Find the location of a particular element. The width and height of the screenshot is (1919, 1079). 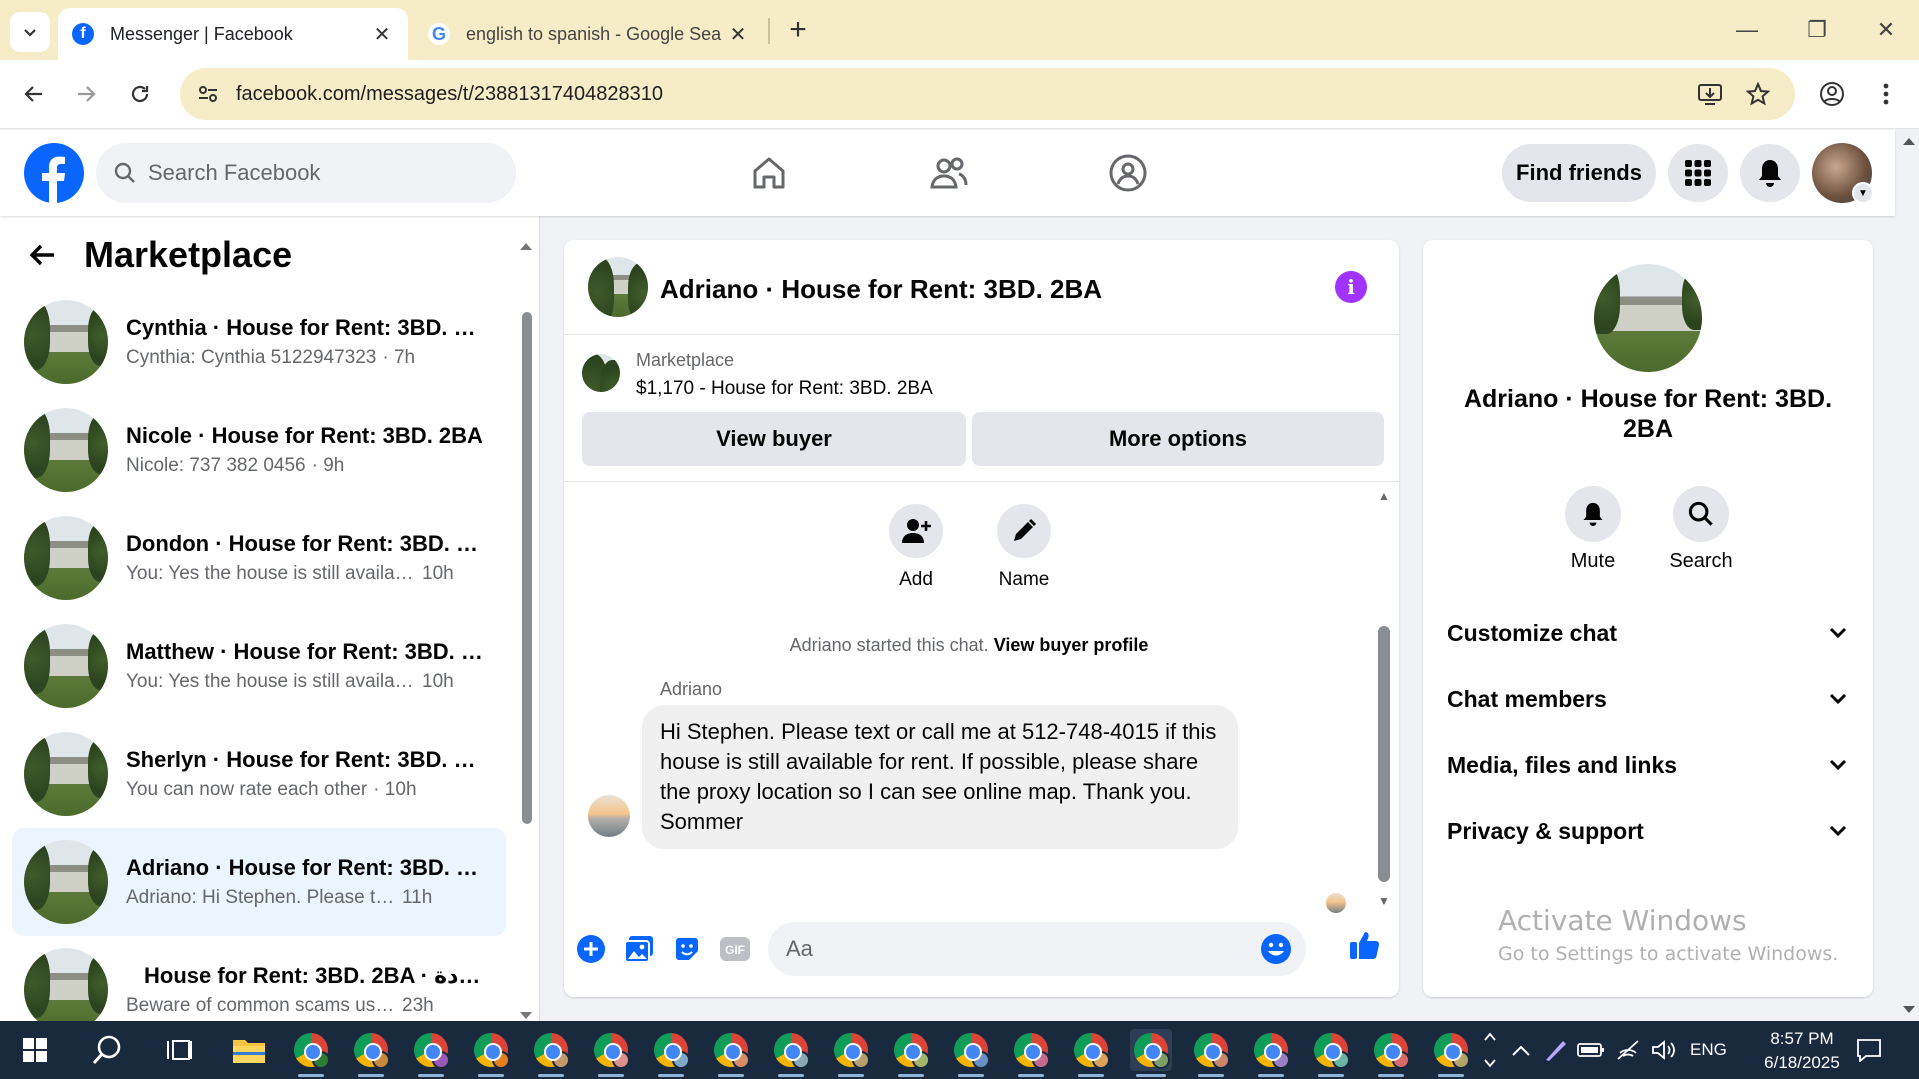

windows-start-icon is located at coordinates (35, 1050).